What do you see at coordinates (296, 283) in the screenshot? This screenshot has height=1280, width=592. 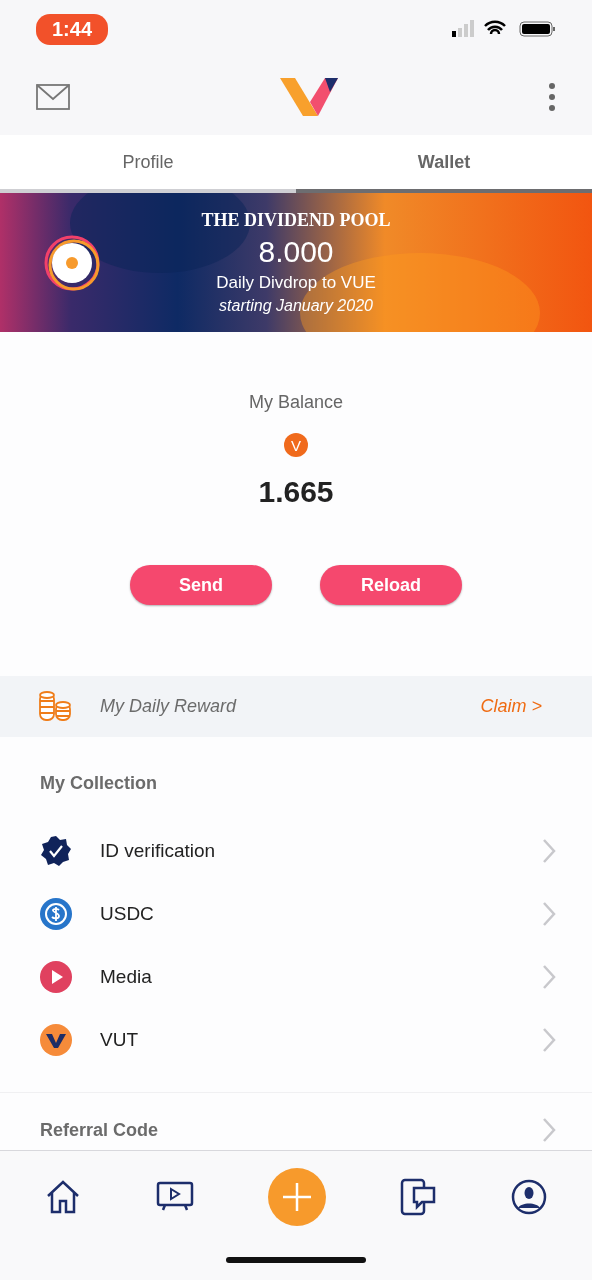 I see `banner-subtitle: Daily Divdrop to VUE` at bounding box center [296, 283].